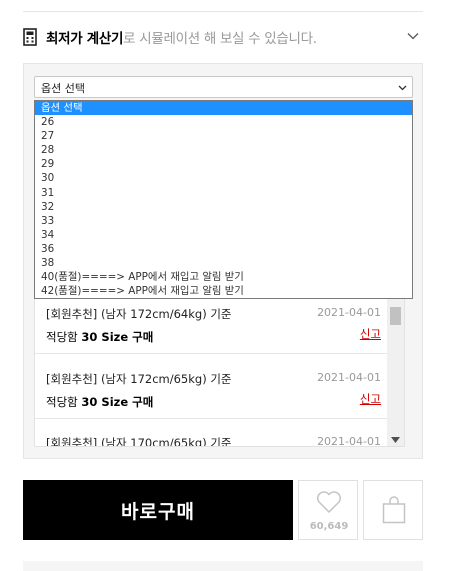 This screenshot has height=571, width=450. What do you see at coordinates (223, 178) in the screenshot?
I see `dropdown-option: 30` at bounding box center [223, 178].